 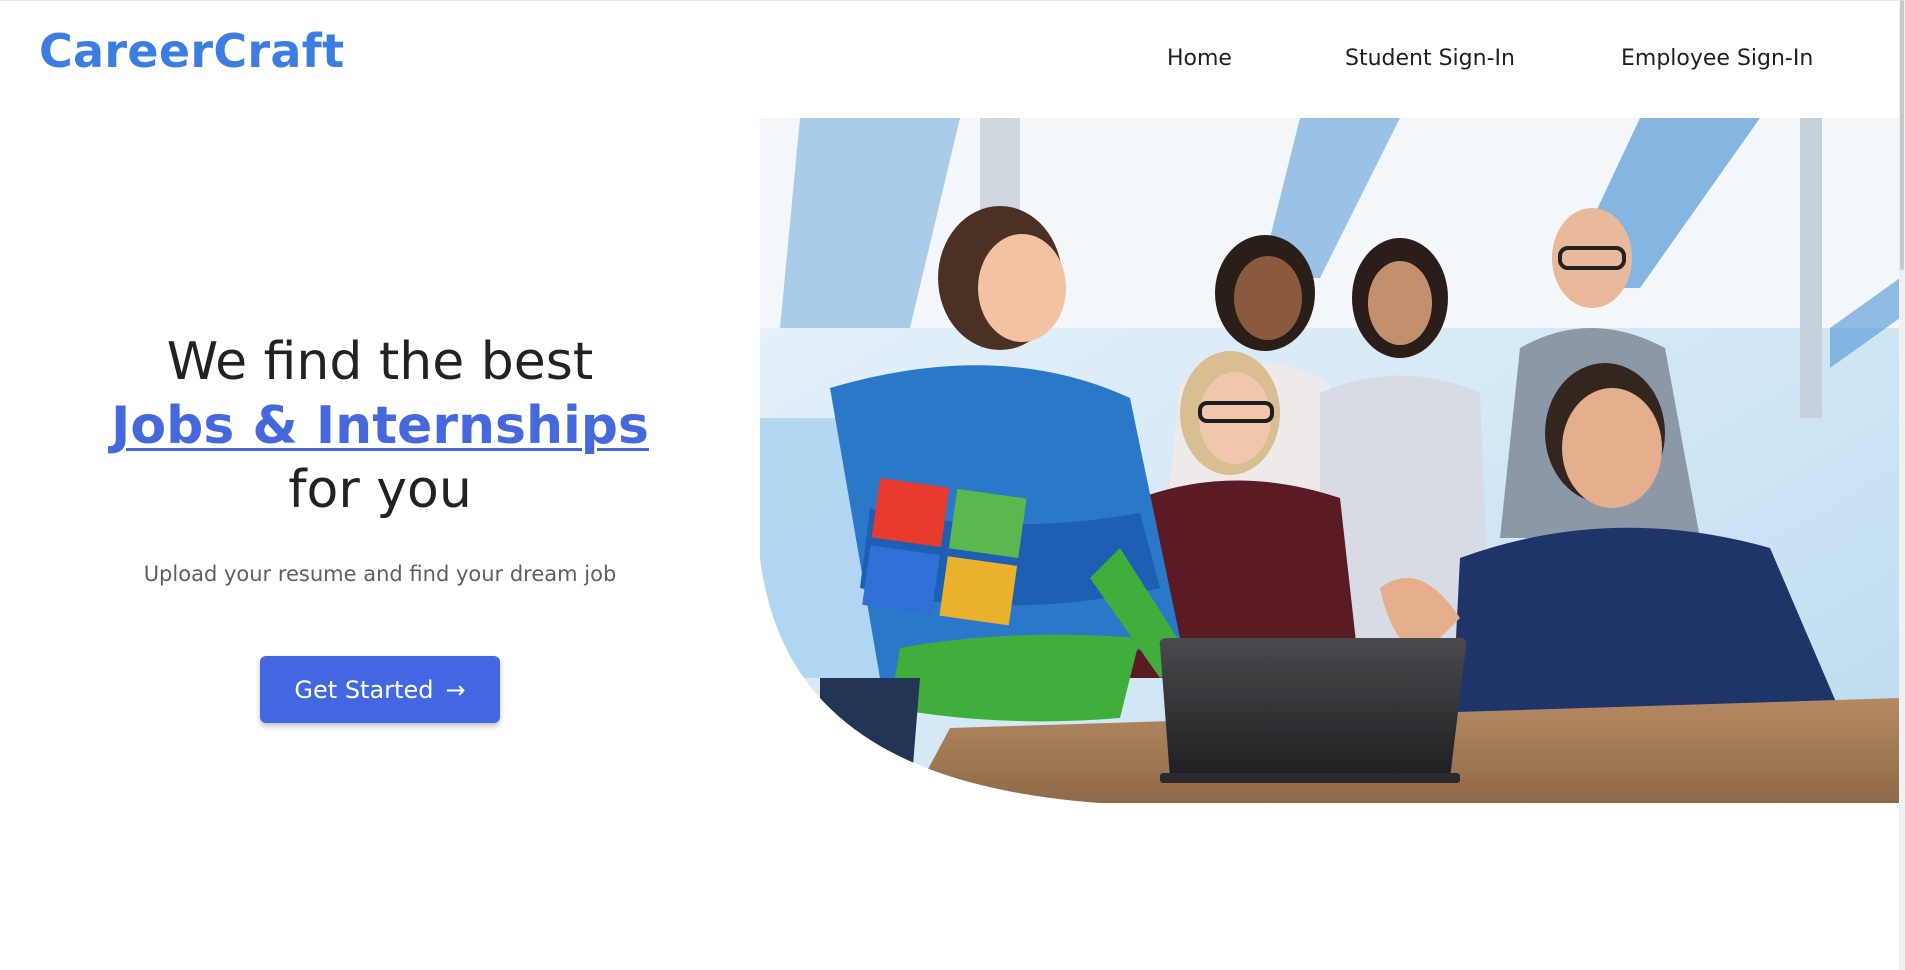 What do you see at coordinates (1902, 135) in the screenshot?
I see `scrollbar-thumb` at bounding box center [1902, 135].